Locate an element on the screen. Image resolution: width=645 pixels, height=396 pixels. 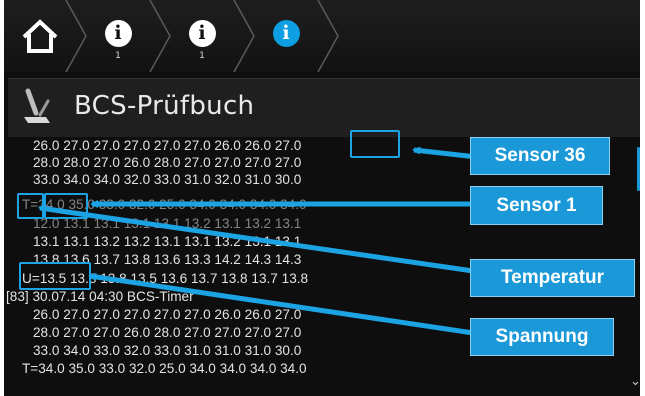
breadcrumb-home is located at coordinates (40, 36).